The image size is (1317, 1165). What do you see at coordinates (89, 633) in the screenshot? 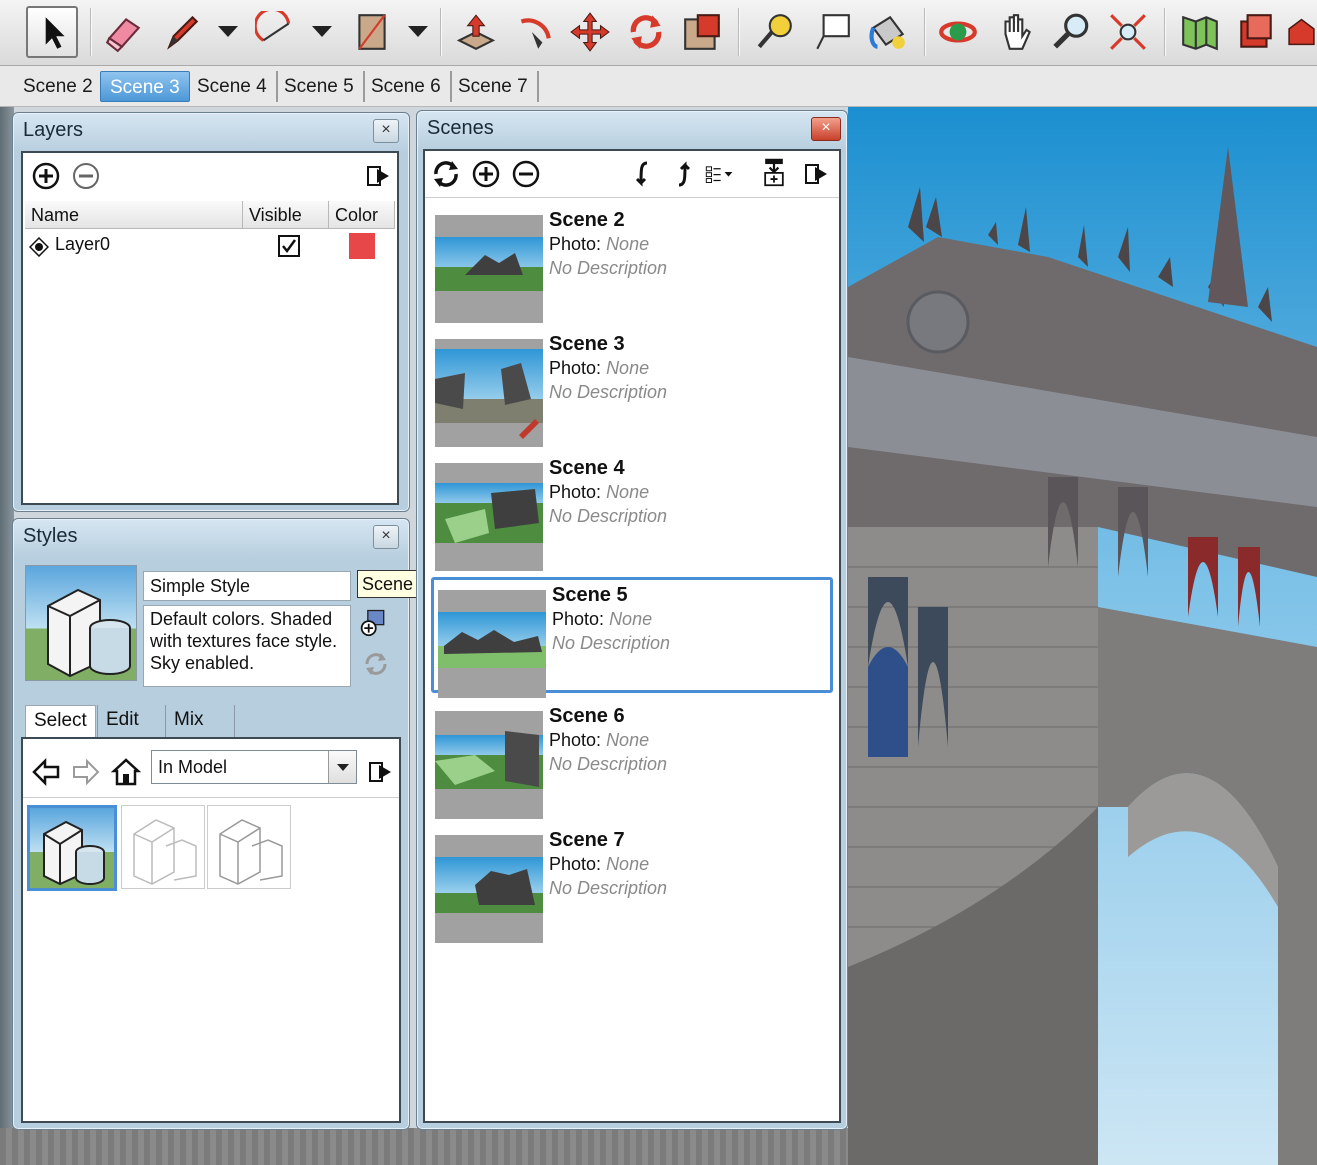
I see `style-preview-box-icon` at bounding box center [89, 633].